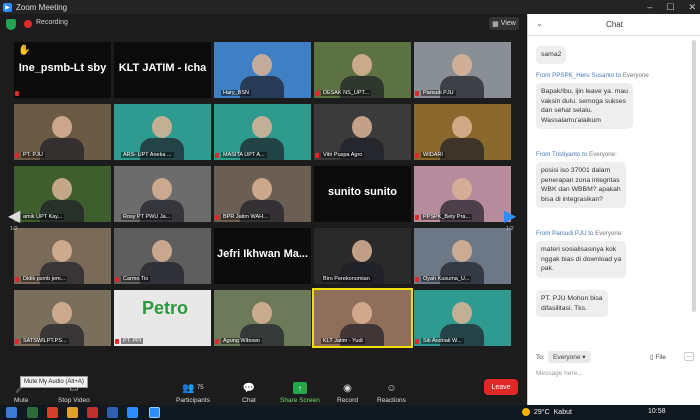 This screenshot has width=700, height=420. What do you see at coordinates (193, 388) in the screenshot?
I see `participants-button: 👥 75 Participants` at bounding box center [193, 388].